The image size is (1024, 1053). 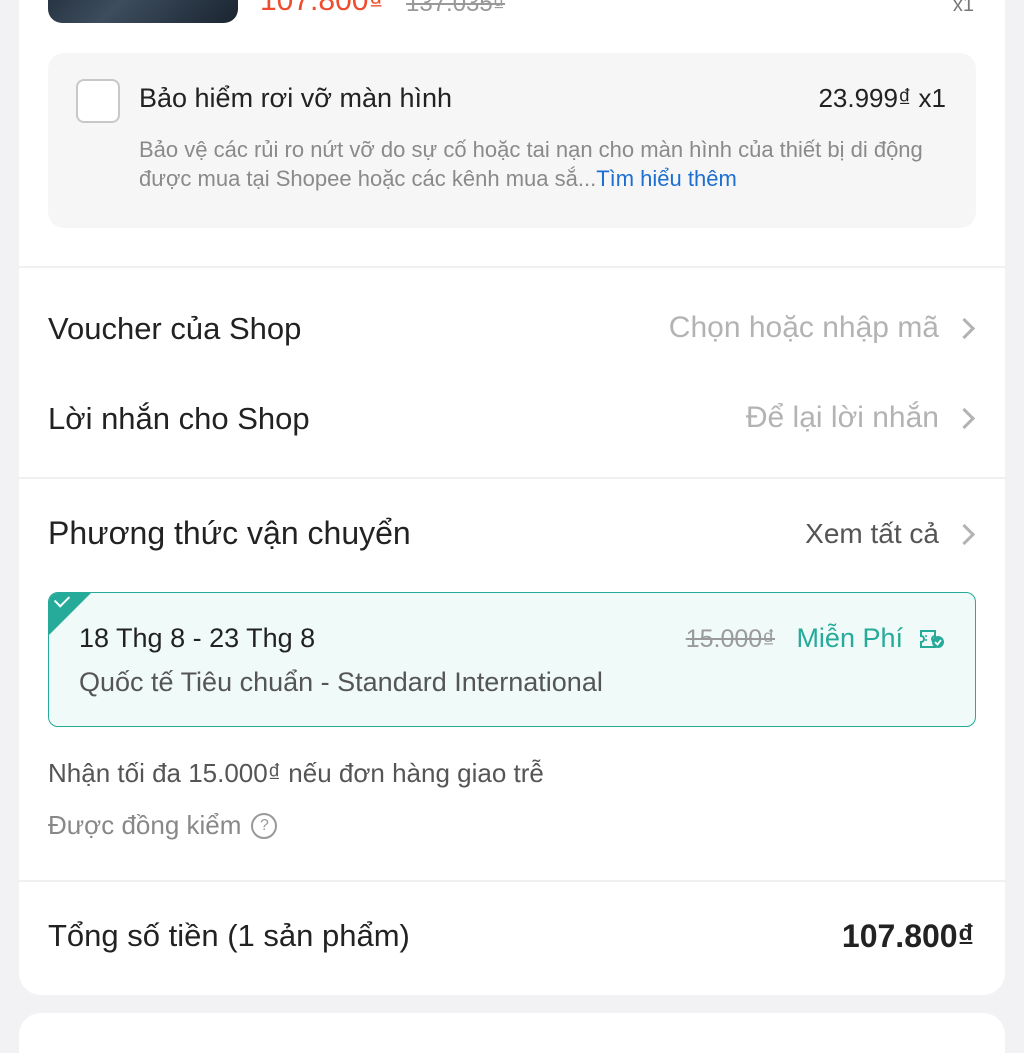 I want to click on total-value: 107.800₫, so click(x=907, y=936).